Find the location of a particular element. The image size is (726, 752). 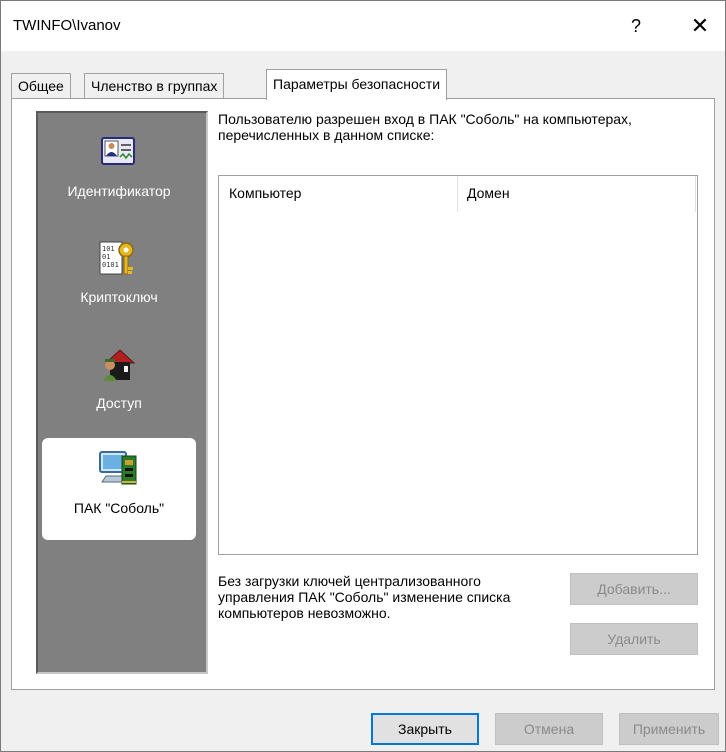

binary-key-icon: 101 01 0101 is located at coordinates (118, 259).